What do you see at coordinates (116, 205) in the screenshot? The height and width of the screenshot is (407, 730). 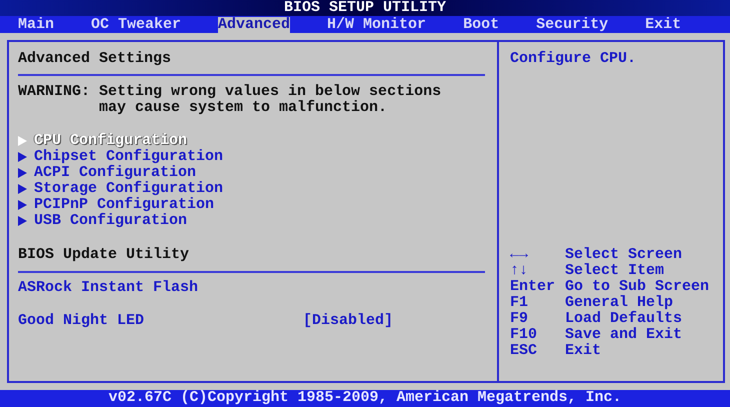 I see `submenu-item: PCIPnP Configuration` at bounding box center [116, 205].